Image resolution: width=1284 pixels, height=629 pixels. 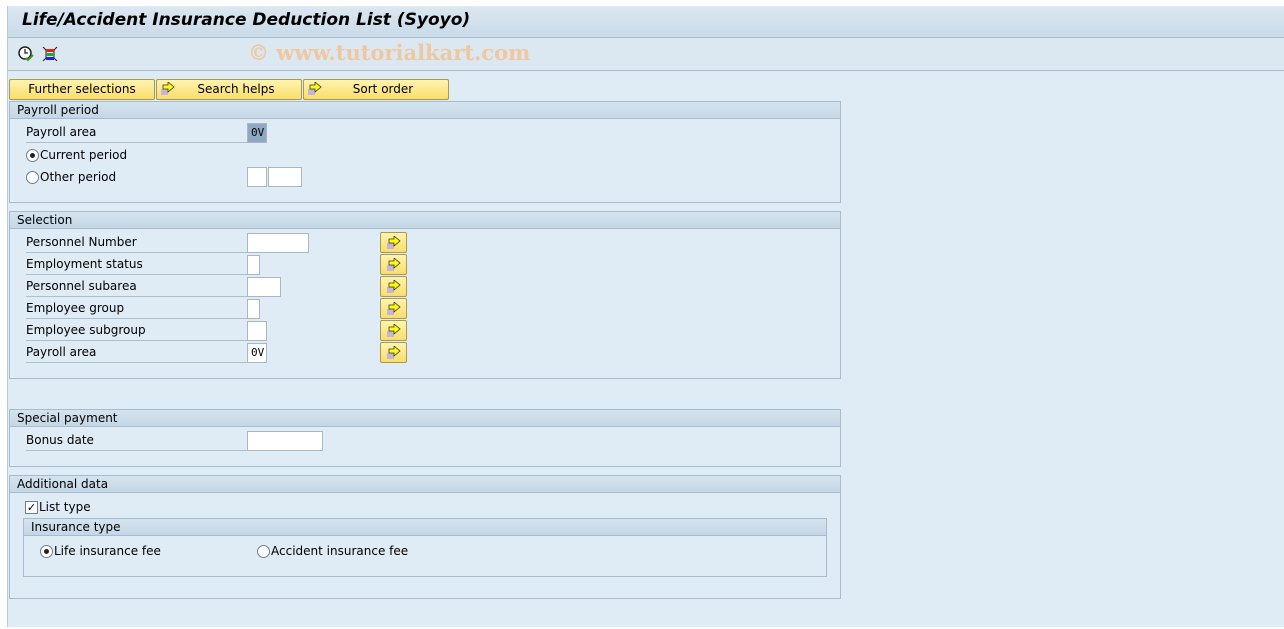 What do you see at coordinates (107, 551) in the screenshot?
I see `life-insurance-label: Life insurance fee` at bounding box center [107, 551].